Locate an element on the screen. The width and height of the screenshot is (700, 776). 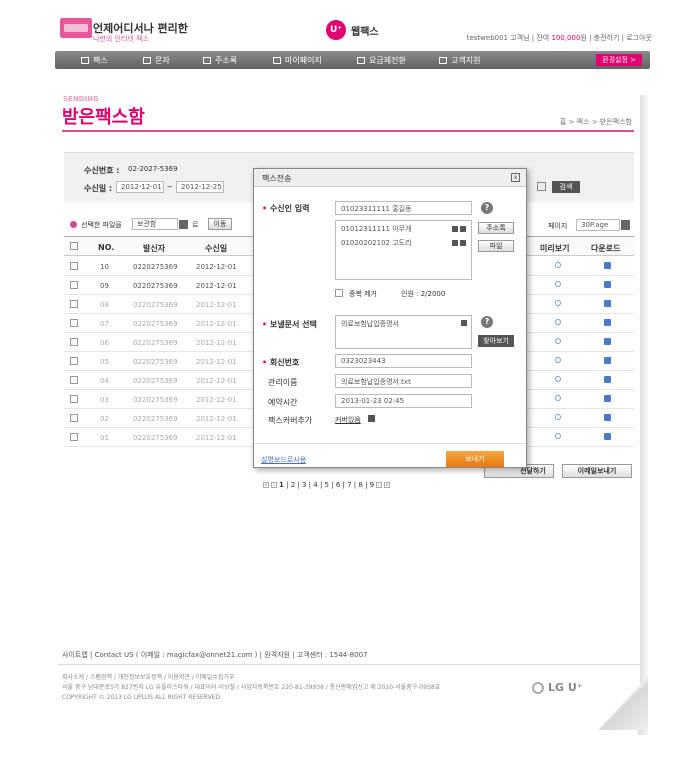
menu-item-support: 고객지원 is located at coordinates (459, 60).